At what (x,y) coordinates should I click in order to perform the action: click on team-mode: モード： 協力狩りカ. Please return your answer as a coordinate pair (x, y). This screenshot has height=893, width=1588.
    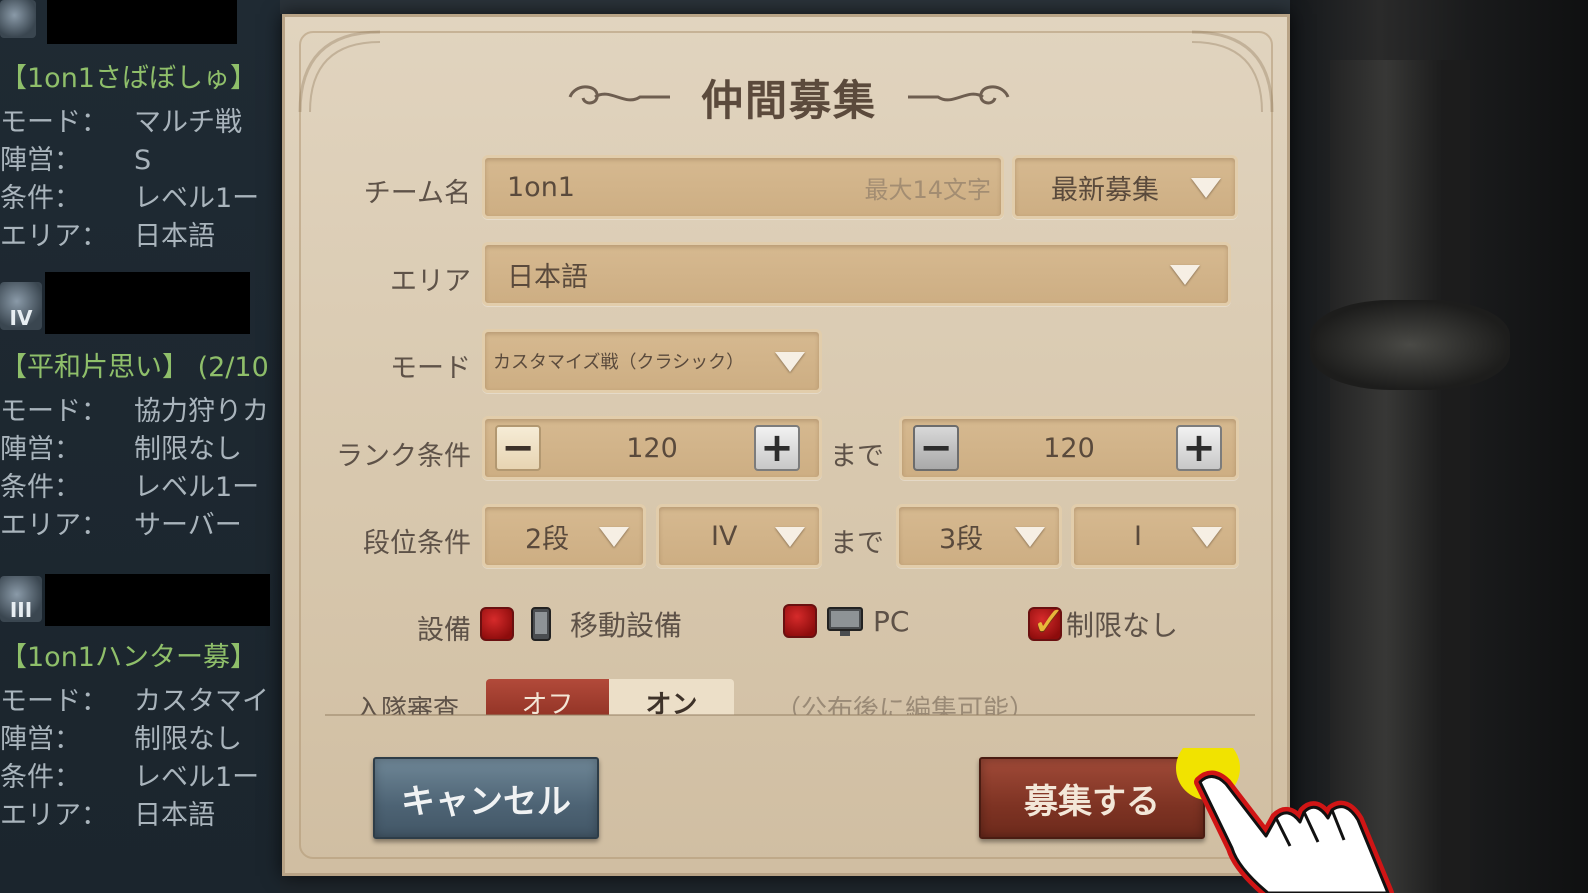
    Looking at the image, I should click on (134, 411).